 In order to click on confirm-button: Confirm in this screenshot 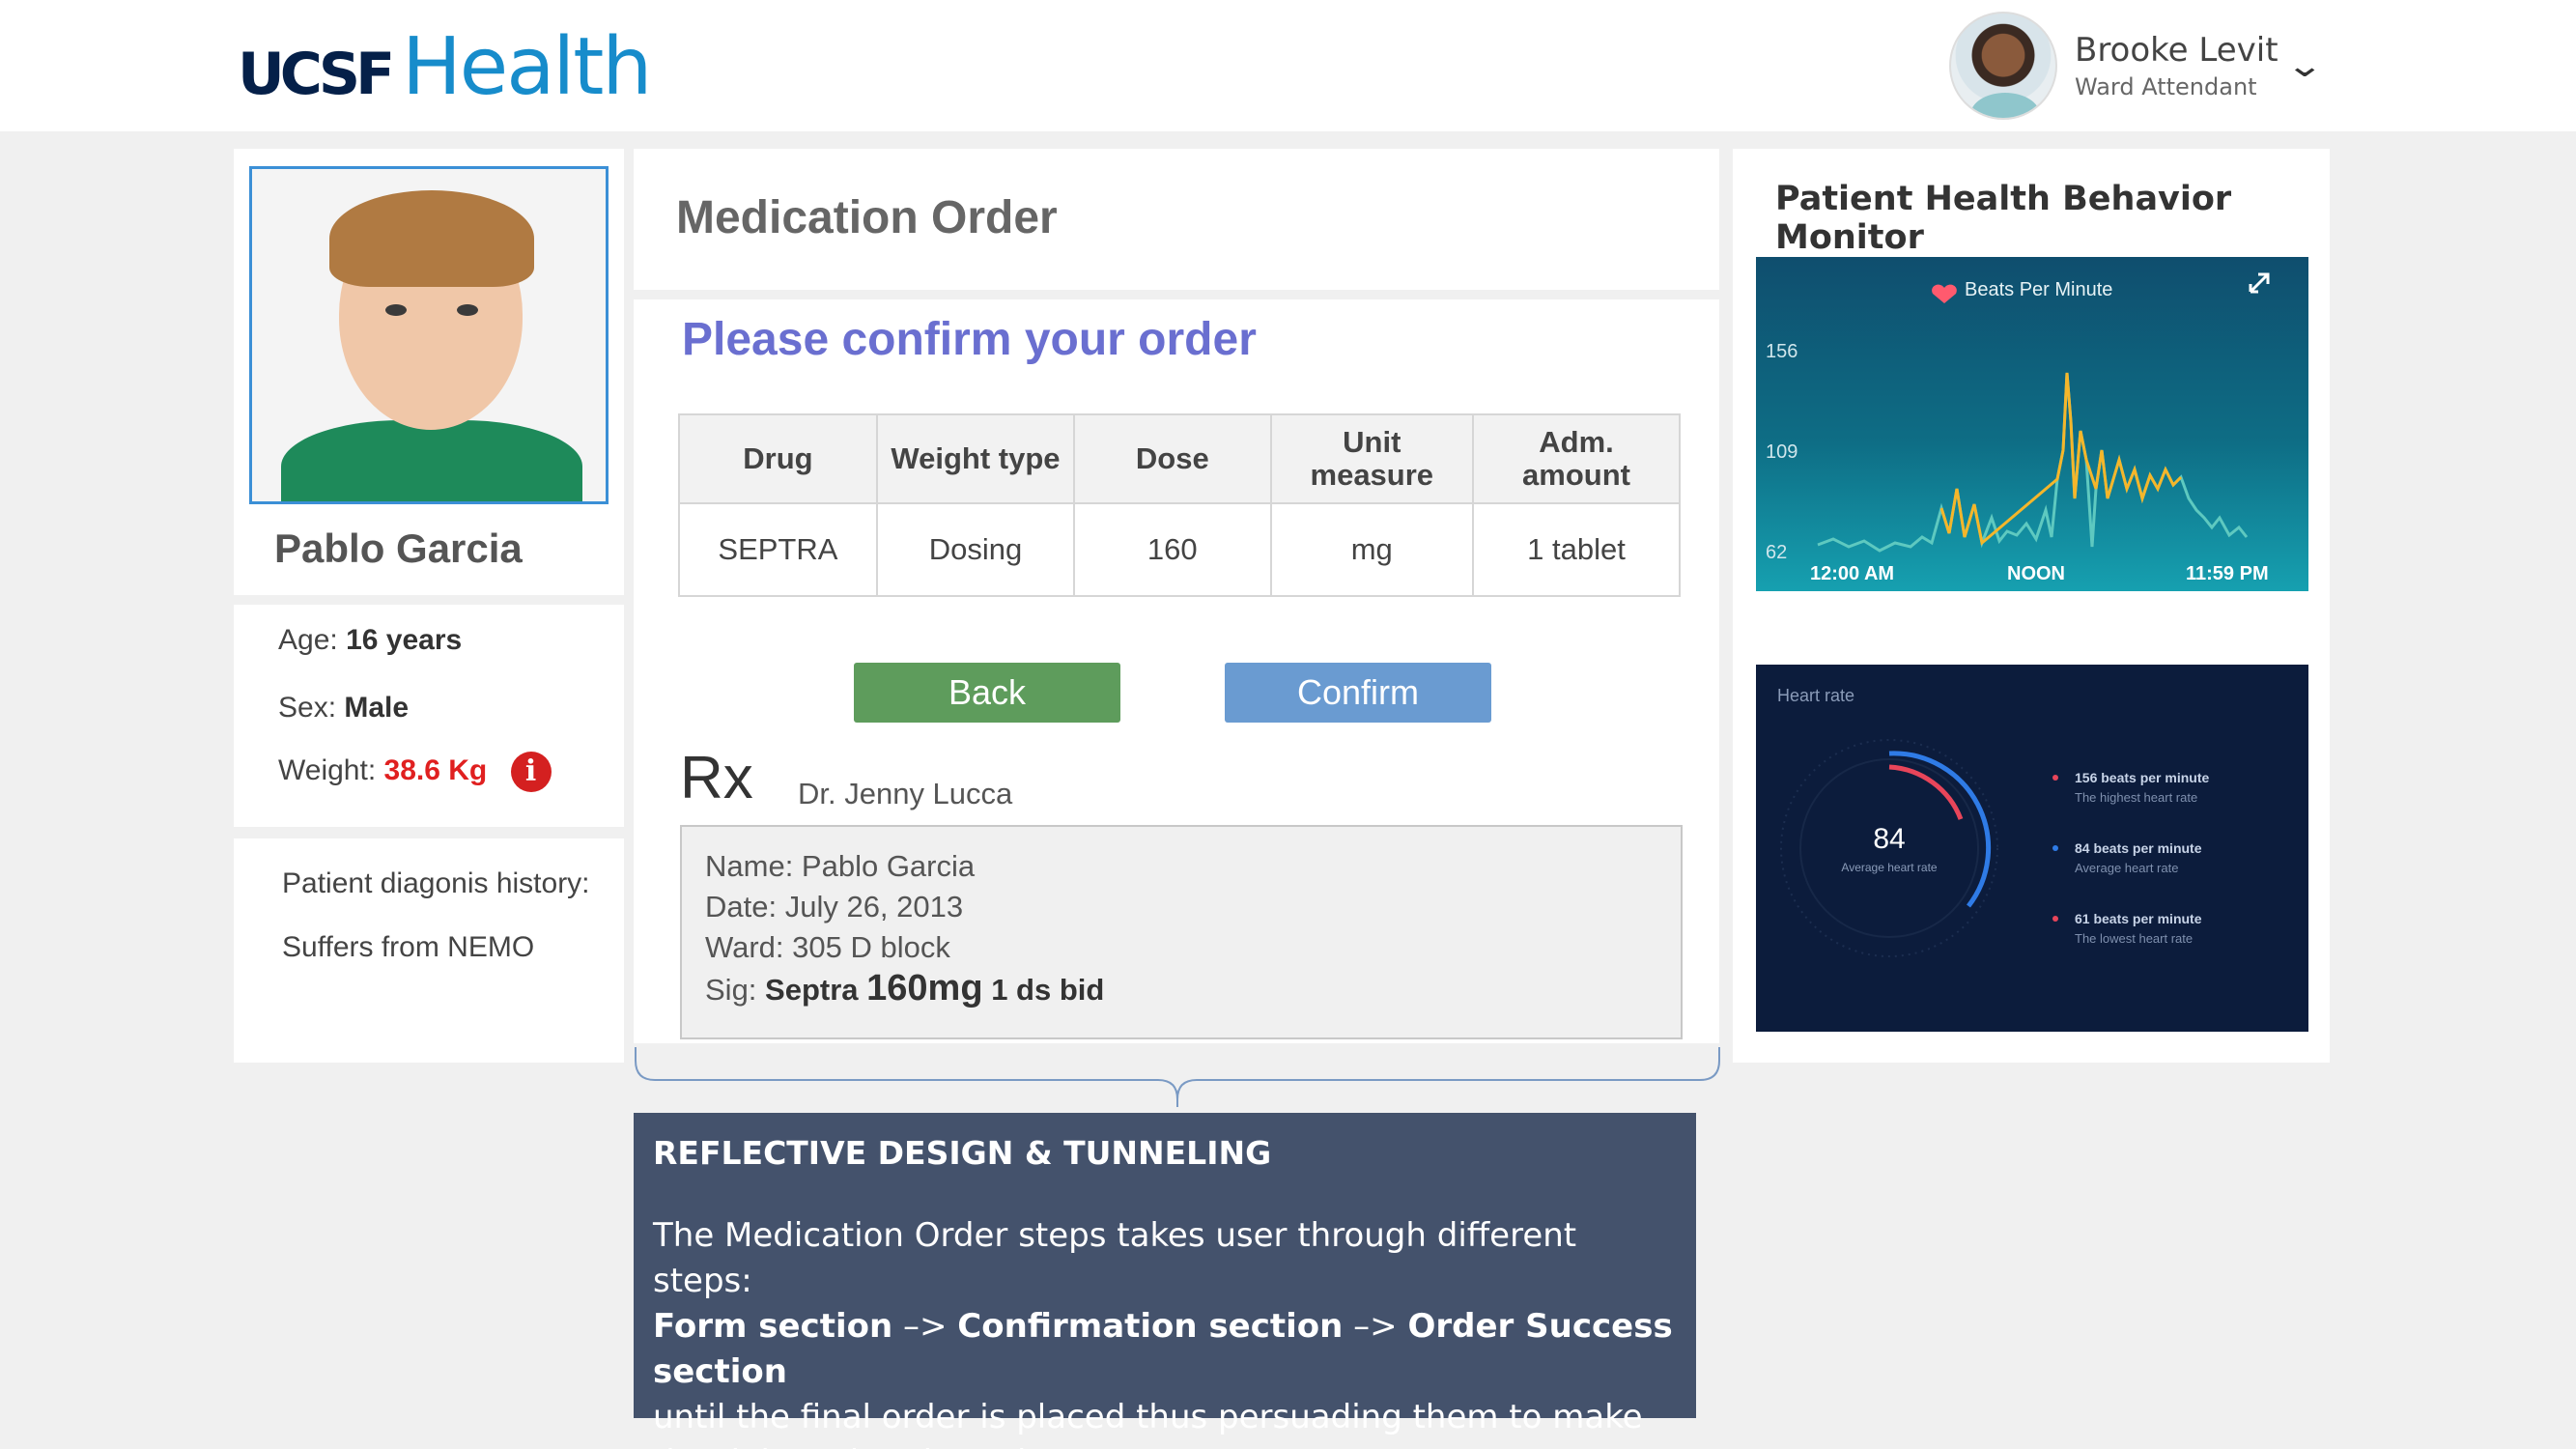, I will do `click(1358, 693)`.